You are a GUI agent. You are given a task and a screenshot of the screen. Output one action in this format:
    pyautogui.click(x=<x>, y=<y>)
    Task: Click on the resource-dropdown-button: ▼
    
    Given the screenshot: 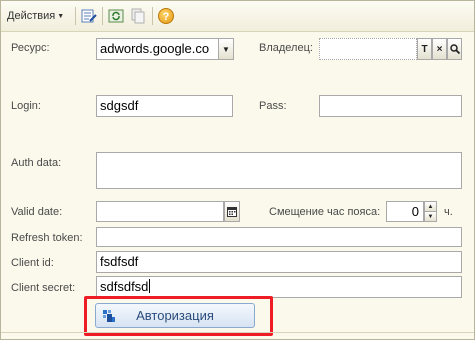 What is the action you would take?
    pyautogui.click(x=226, y=49)
    